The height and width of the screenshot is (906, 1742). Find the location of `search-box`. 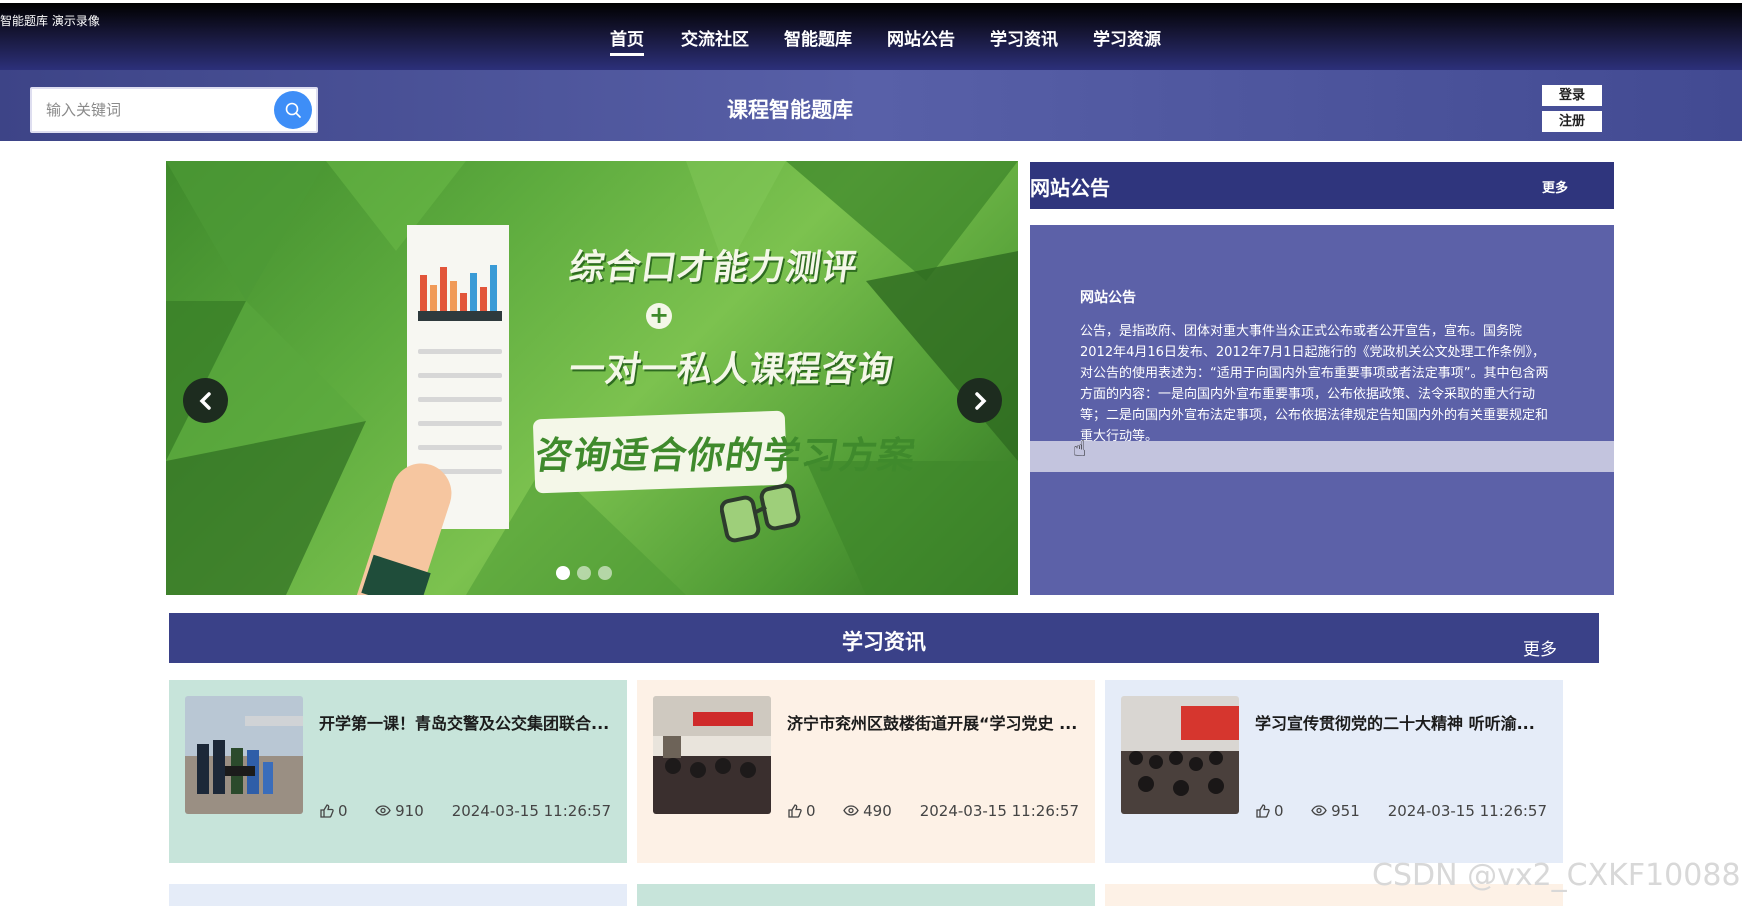

search-box is located at coordinates (174, 110).